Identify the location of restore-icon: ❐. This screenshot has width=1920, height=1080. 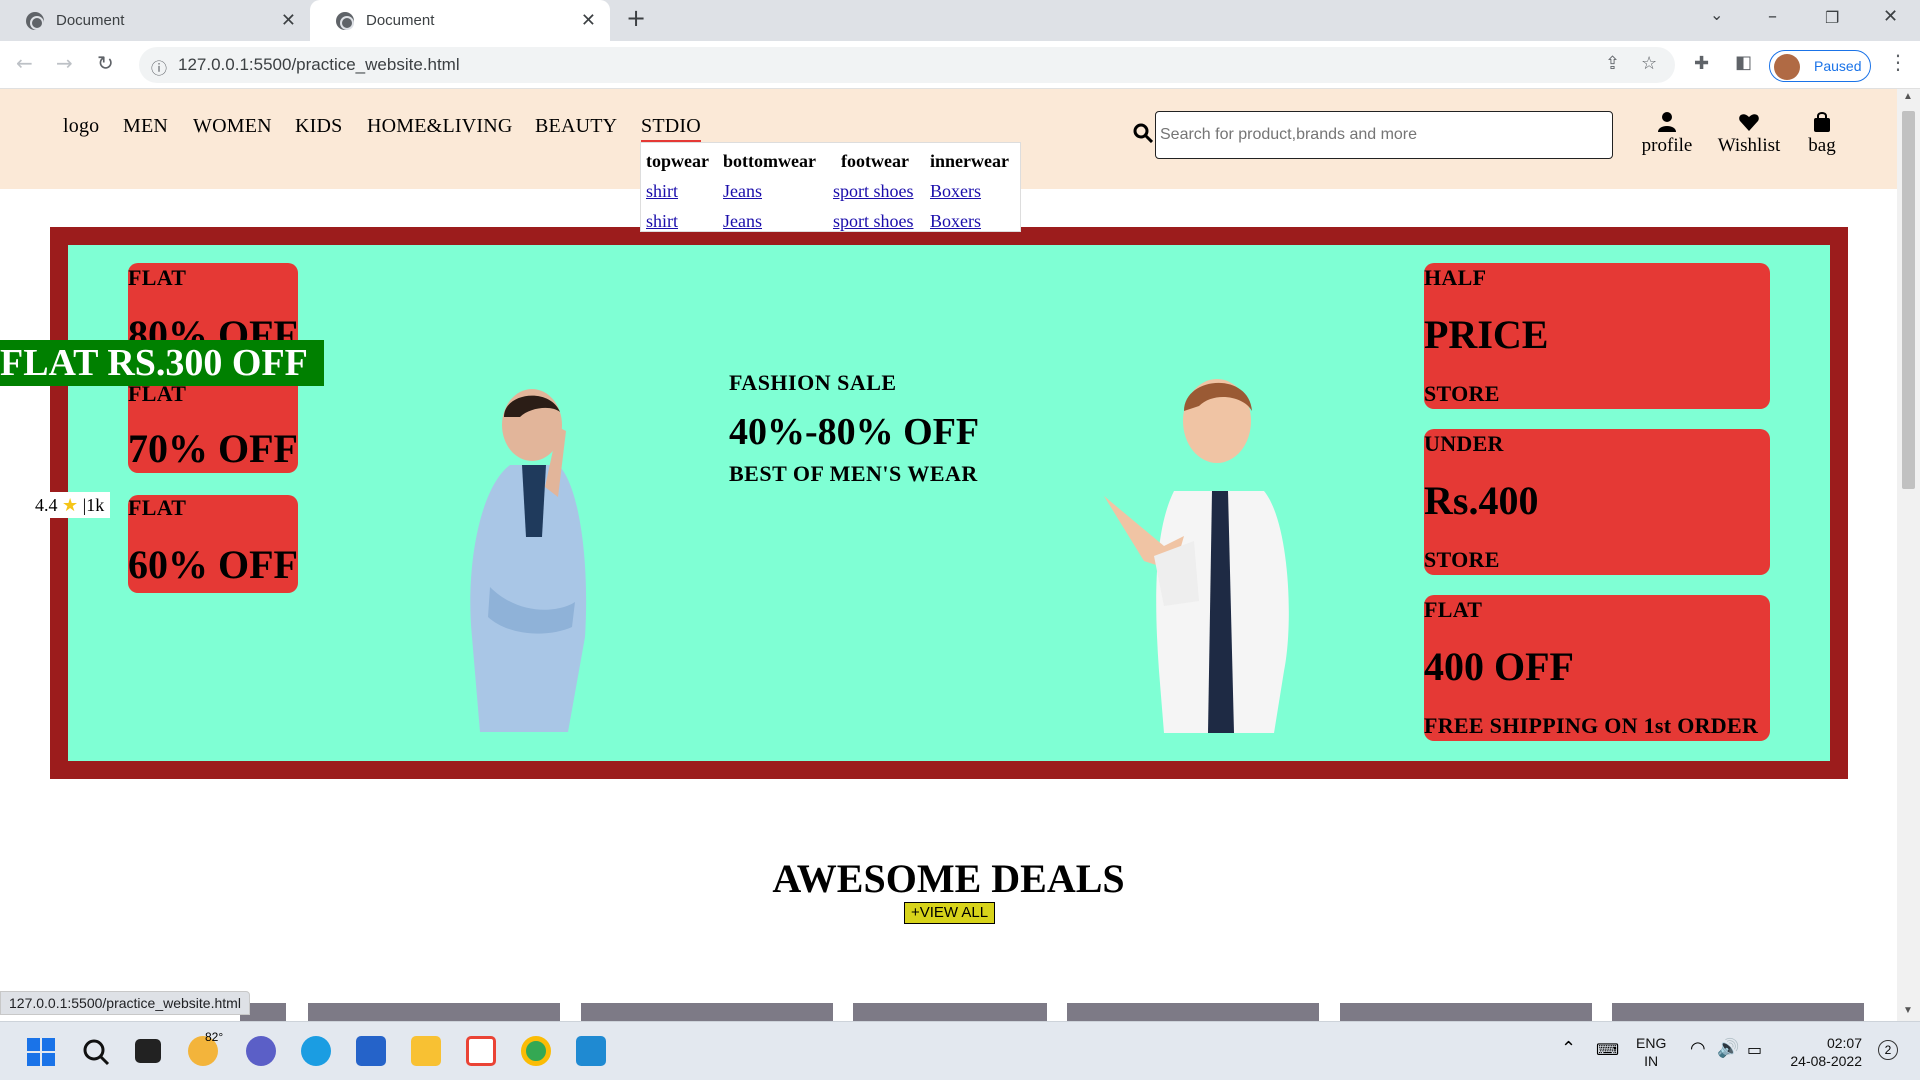
(1832, 17).